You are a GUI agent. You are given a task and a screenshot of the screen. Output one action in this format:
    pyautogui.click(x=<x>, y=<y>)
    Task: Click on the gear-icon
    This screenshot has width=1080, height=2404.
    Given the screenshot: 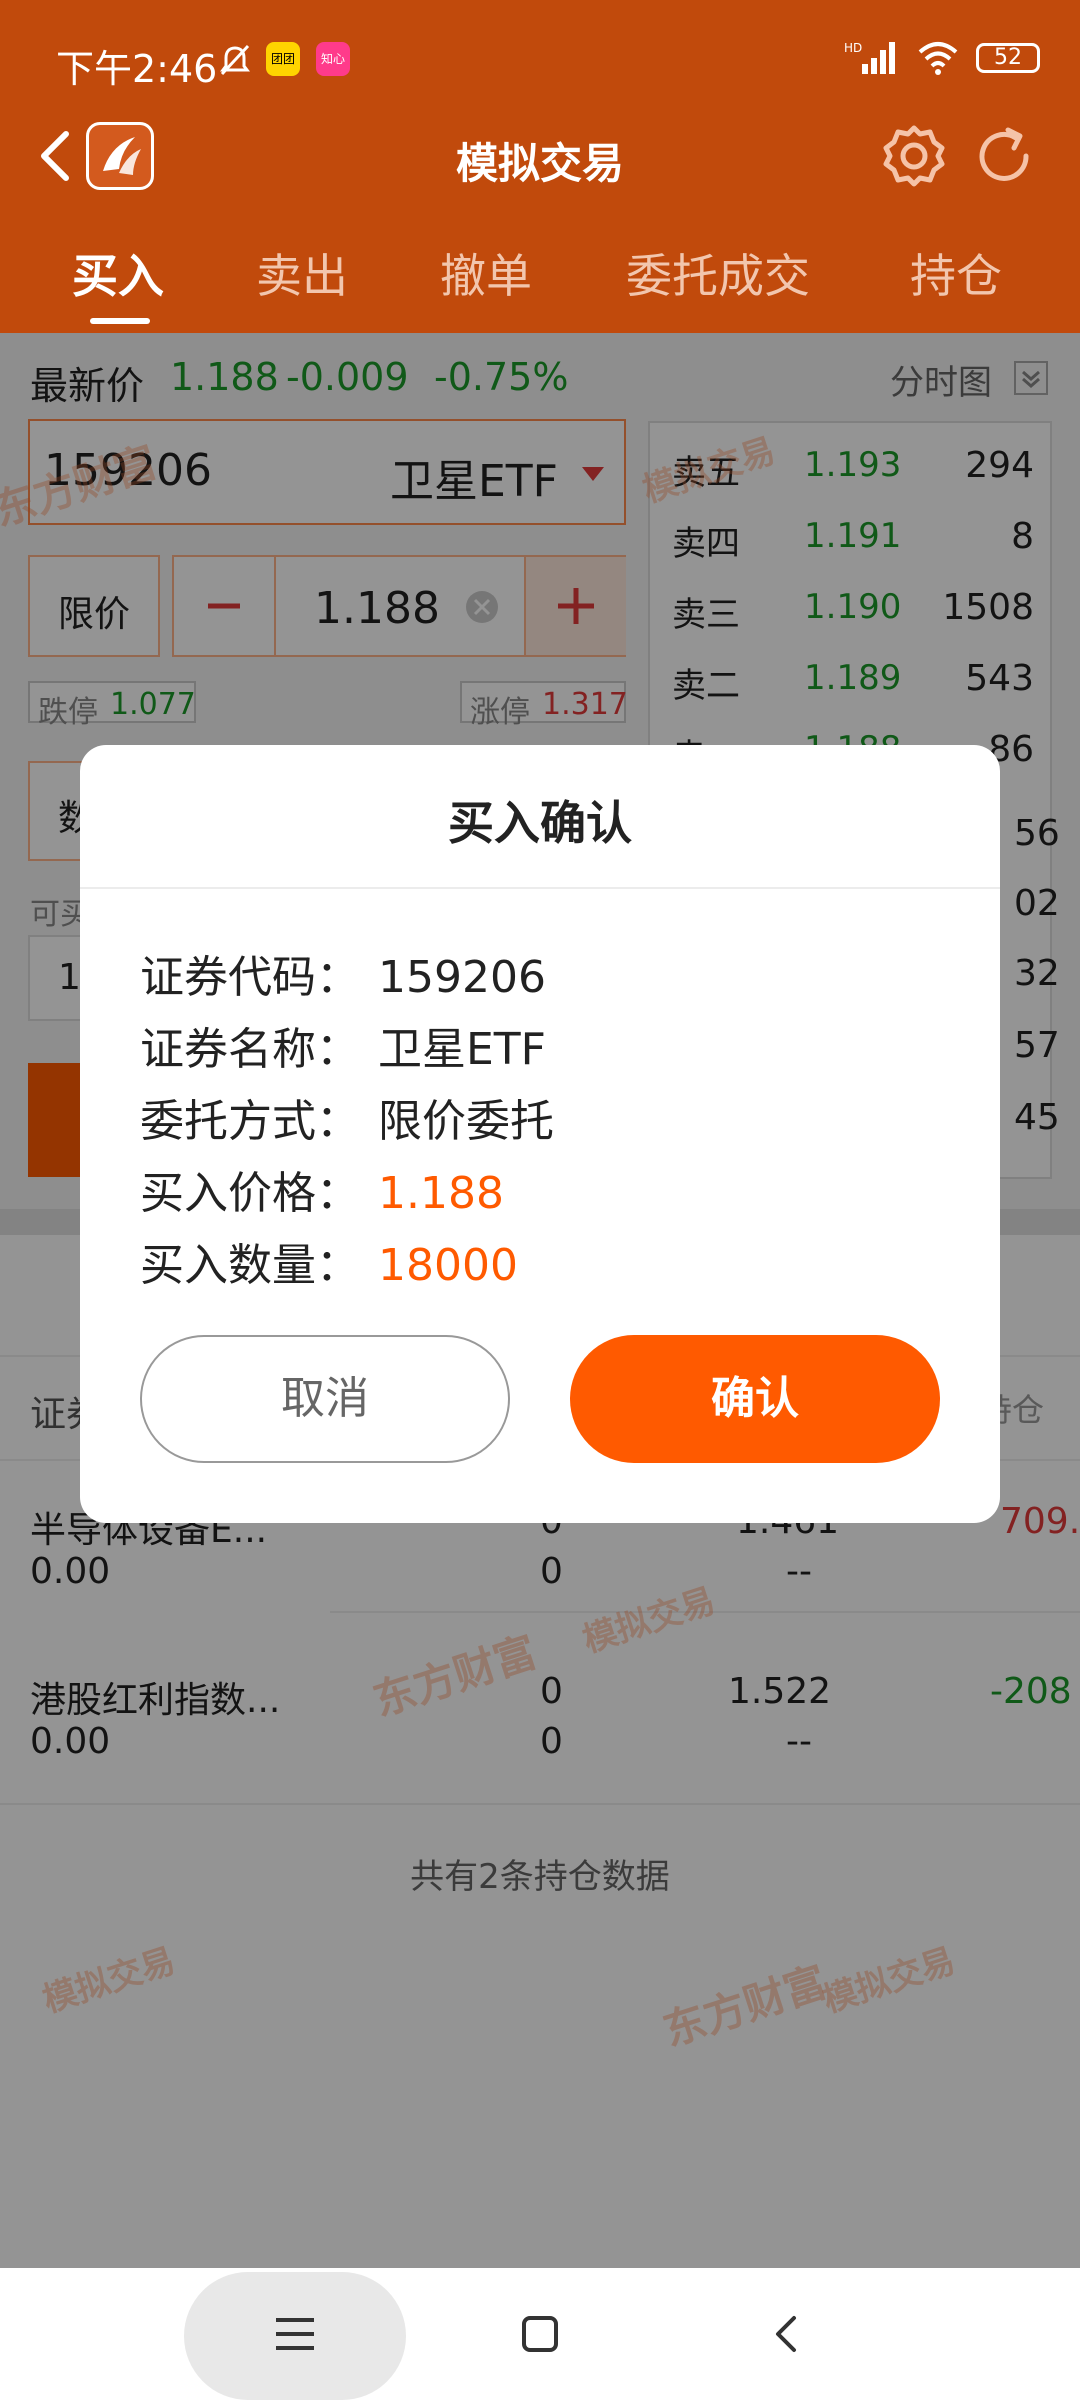 What is the action you would take?
    pyautogui.click(x=914, y=156)
    